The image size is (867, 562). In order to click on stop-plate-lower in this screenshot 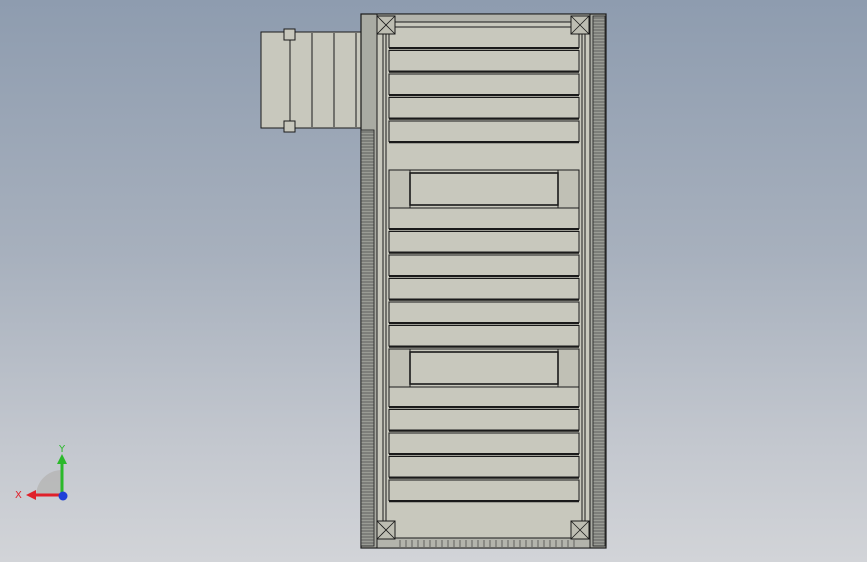, I will do `click(484, 368)`.